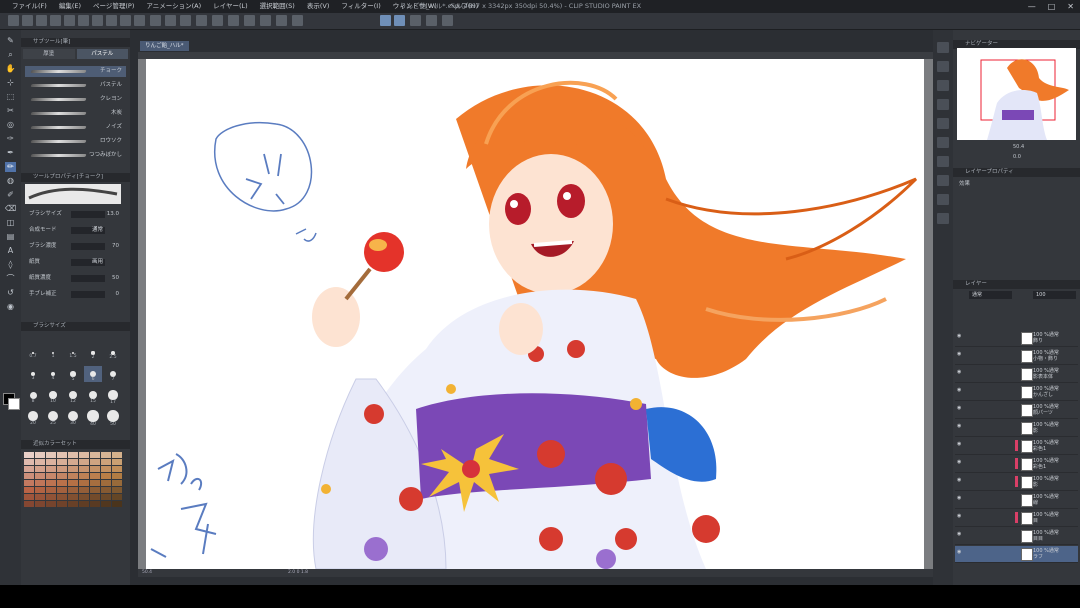  Describe the element at coordinates (53, 417) in the screenshot. I see `brush-size-option: 25` at that location.